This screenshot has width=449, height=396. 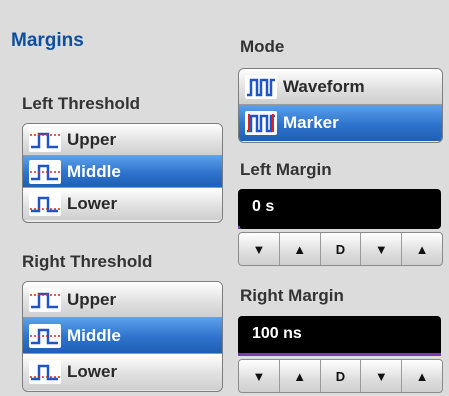 What do you see at coordinates (263, 206) in the screenshot?
I see `left-margin-value: 0 s` at bounding box center [263, 206].